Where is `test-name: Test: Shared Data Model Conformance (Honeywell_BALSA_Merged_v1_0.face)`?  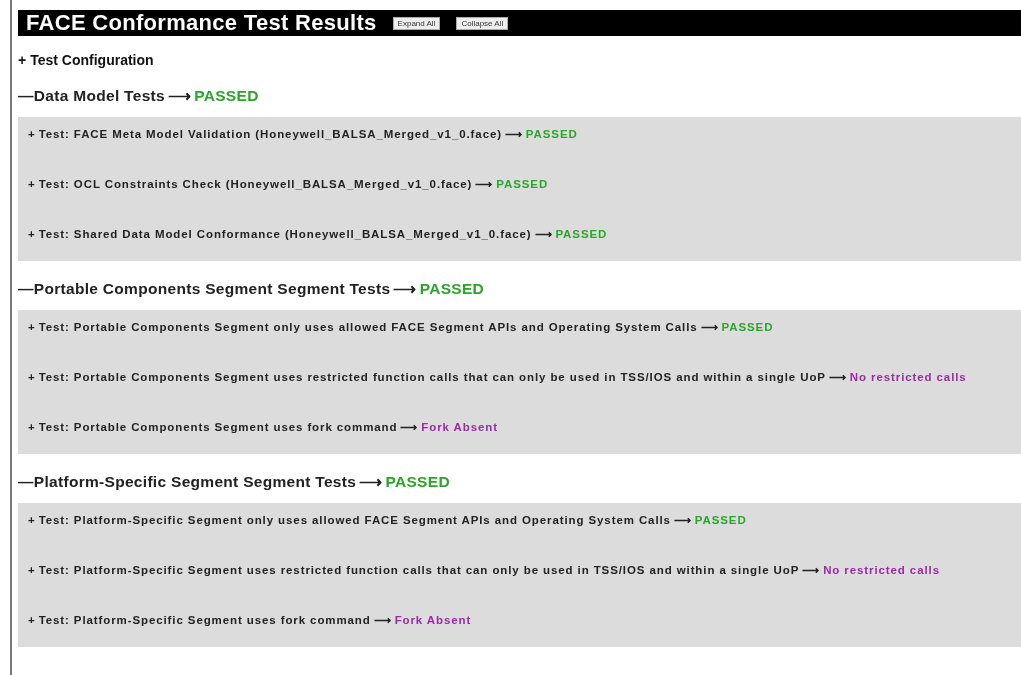 test-name: Test: Shared Data Model Conformance (Honeywell_BALSA_Merged_v1_0.face) is located at coordinates (285, 234).